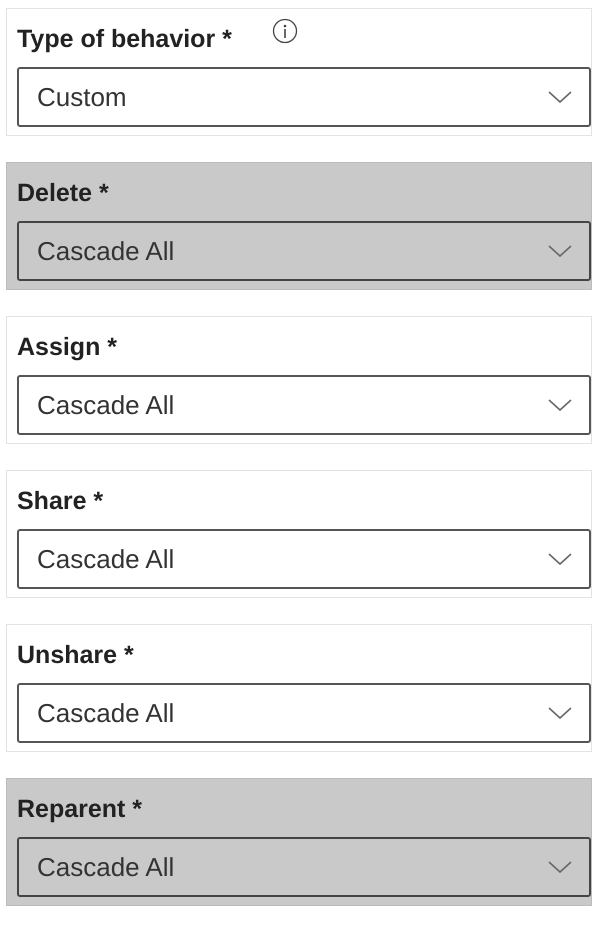 This screenshot has height=938, width=602. I want to click on field-label: Unshare *, so click(75, 655).